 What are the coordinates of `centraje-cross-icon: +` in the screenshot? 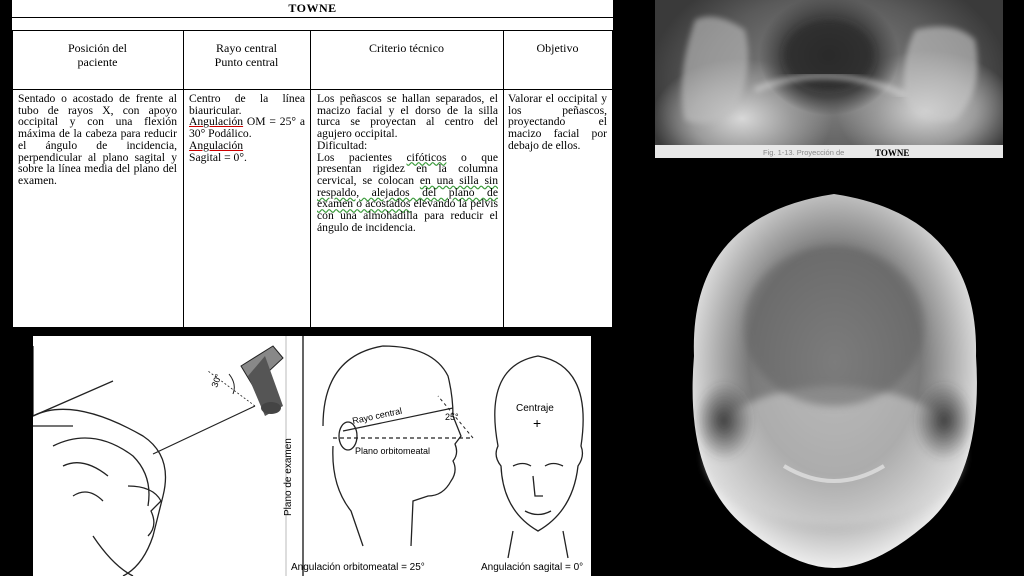 It's located at (537, 423).